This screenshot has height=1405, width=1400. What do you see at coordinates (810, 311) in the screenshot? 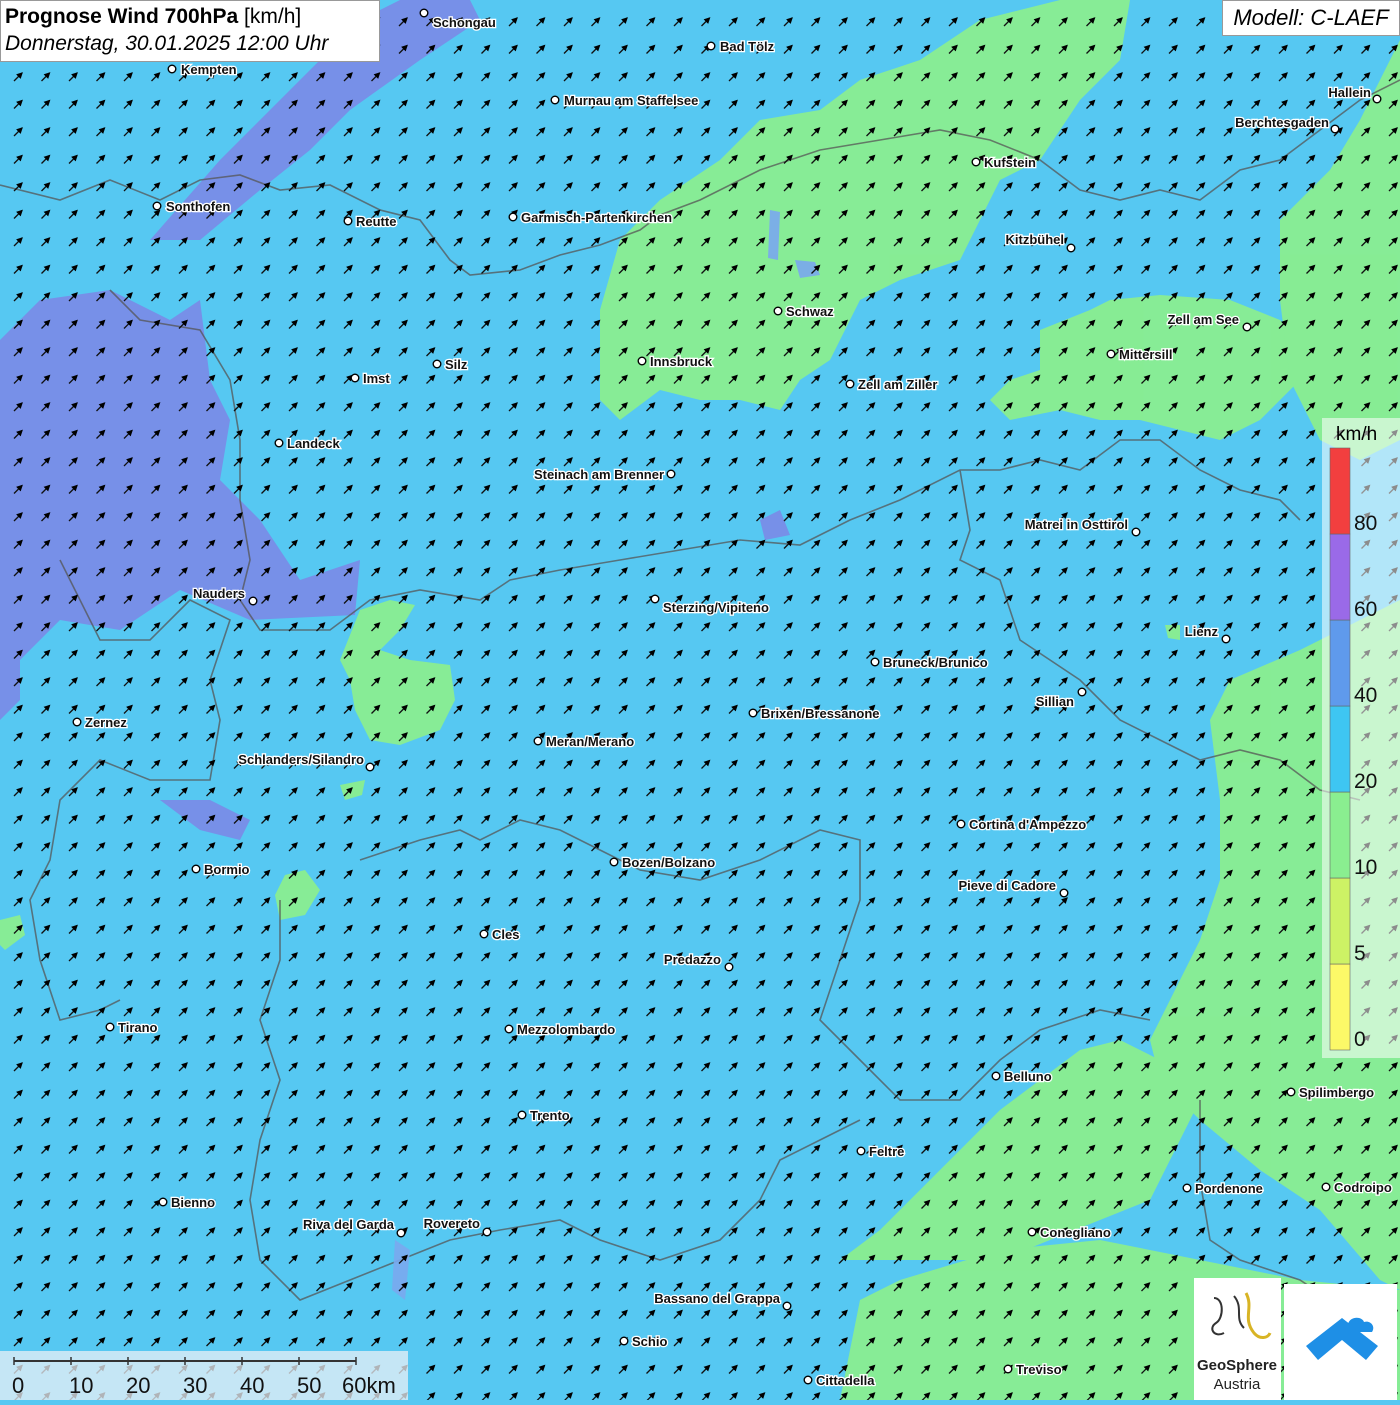
I see `place-label: Schwaz` at bounding box center [810, 311].